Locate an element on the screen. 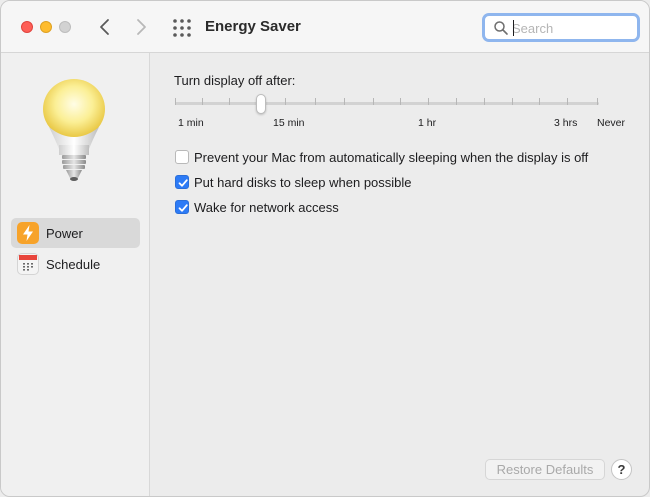 This screenshot has height=497, width=650. forward-button is located at coordinates (141, 27).